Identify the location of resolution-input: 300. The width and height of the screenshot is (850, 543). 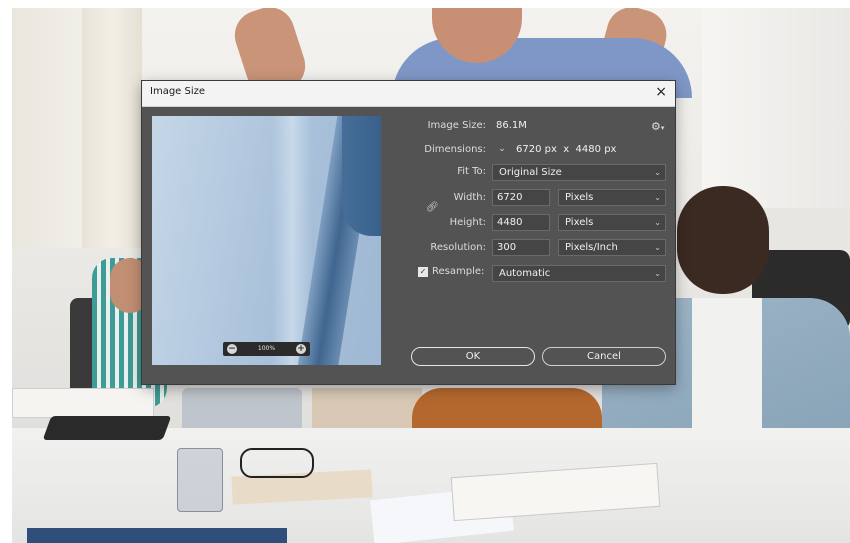
(521, 247).